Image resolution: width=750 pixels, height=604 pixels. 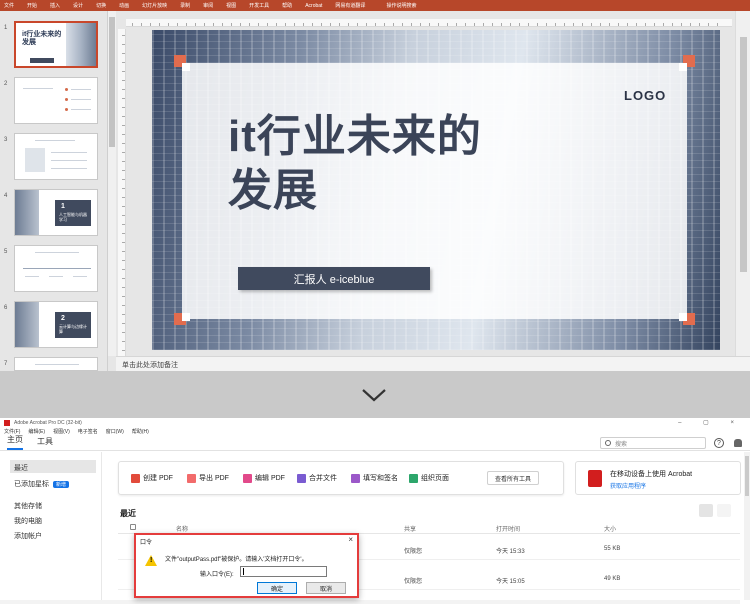 What do you see at coordinates (56, 212) in the screenshot?
I see `slide-thumbnail-4: 1 人工智能与机器学习` at bounding box center [56, 212].